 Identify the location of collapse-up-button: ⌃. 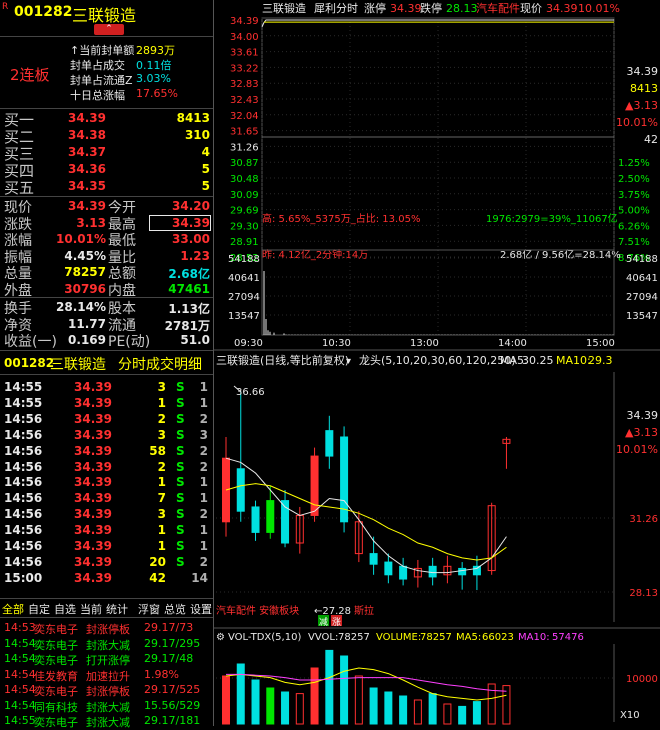
(109, 29).